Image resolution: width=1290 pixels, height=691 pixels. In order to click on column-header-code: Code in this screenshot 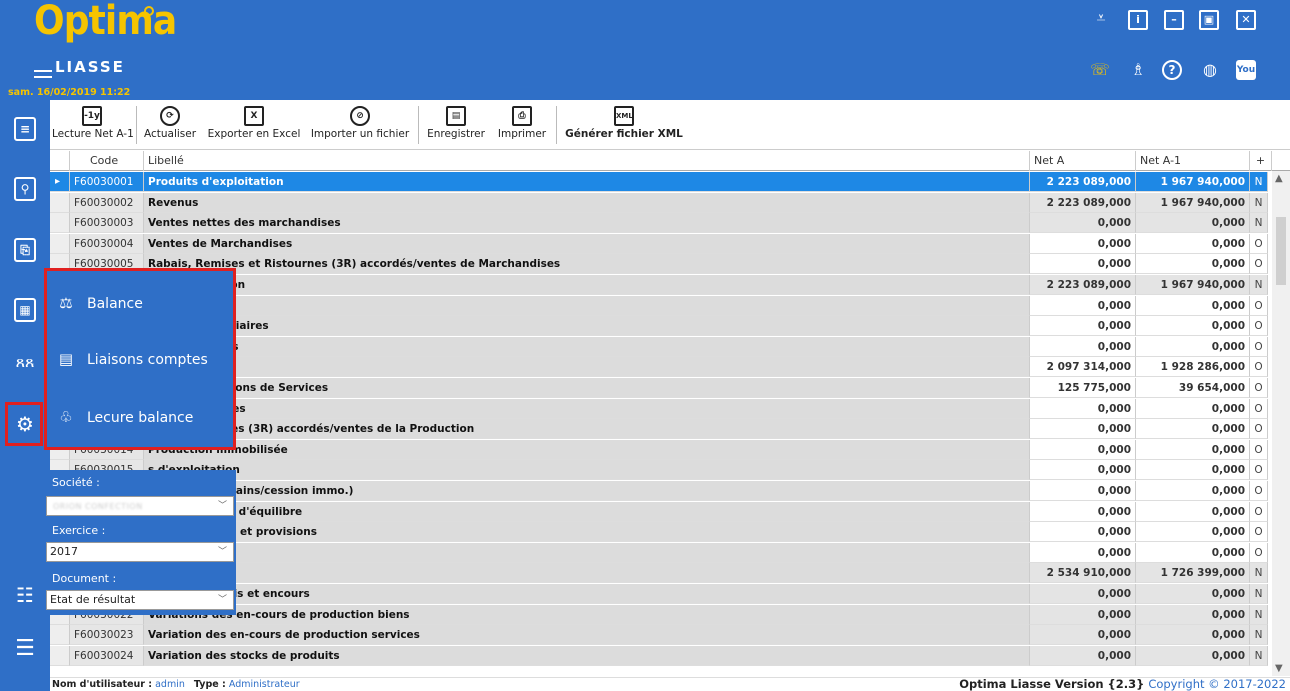, I will do `click(107, 161)`.